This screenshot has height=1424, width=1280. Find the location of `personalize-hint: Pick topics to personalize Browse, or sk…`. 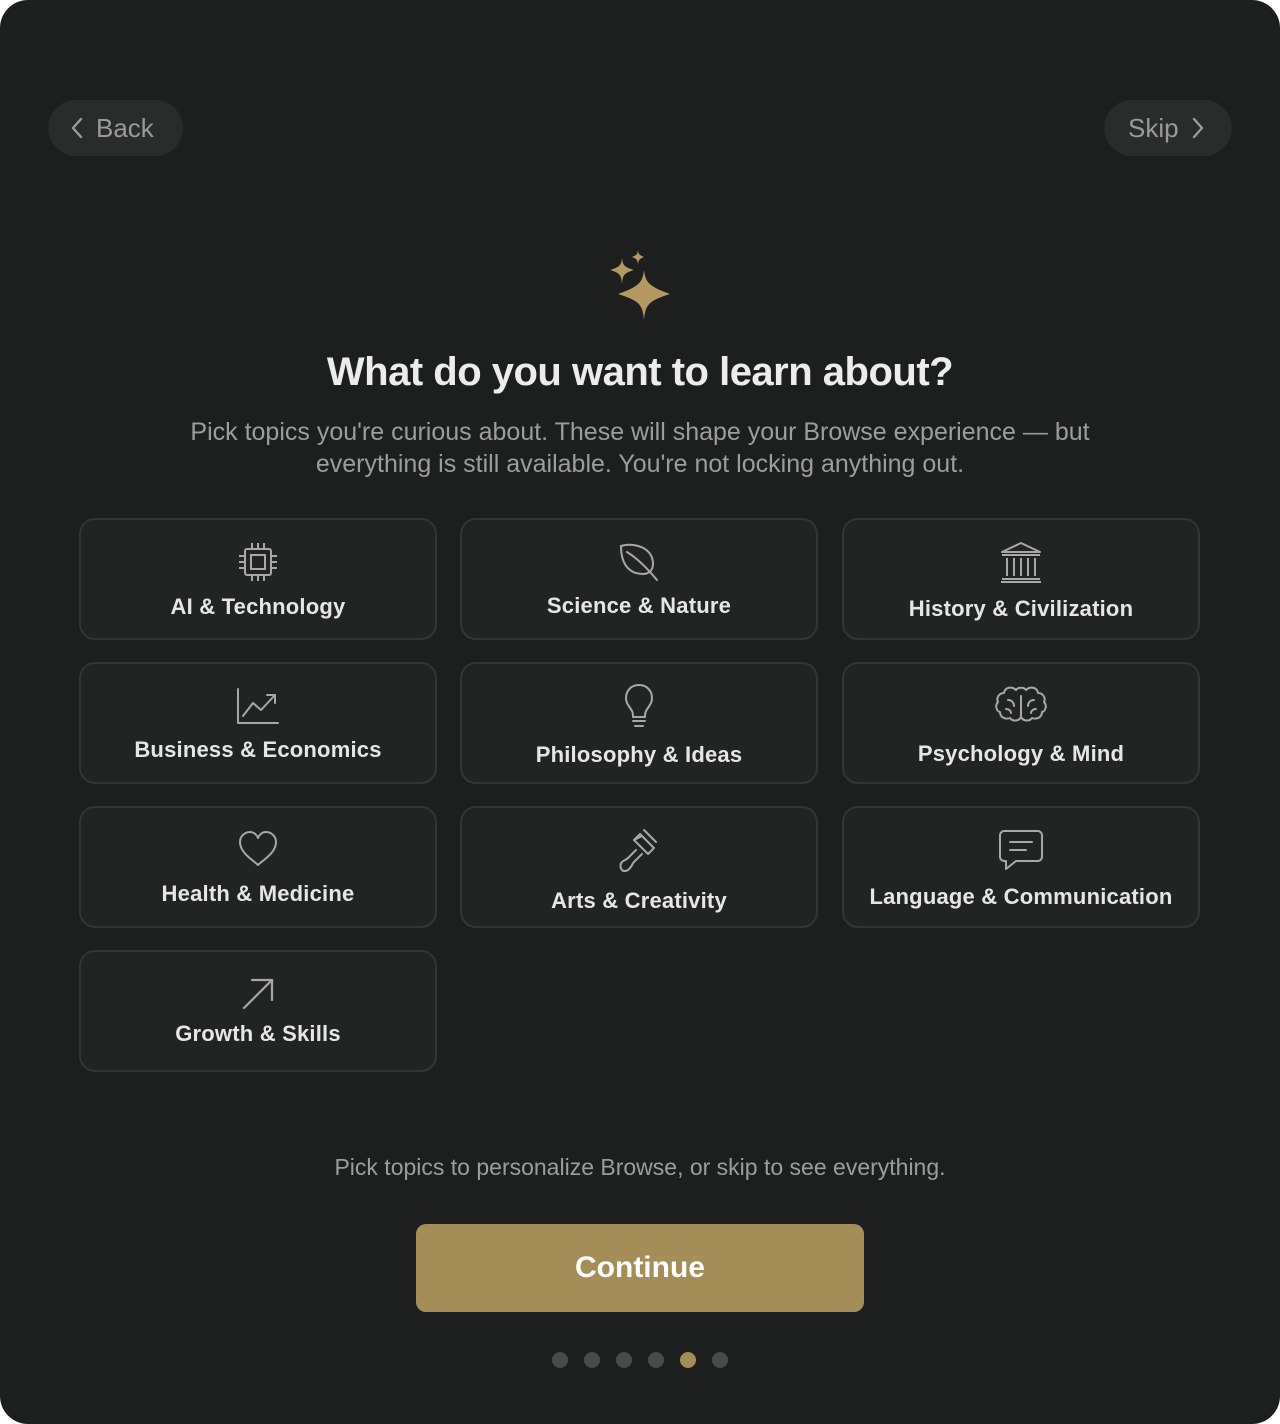

personalize-hint: Pick topics to personalize Browse, or sk… is located at coordinates (640, 1167).